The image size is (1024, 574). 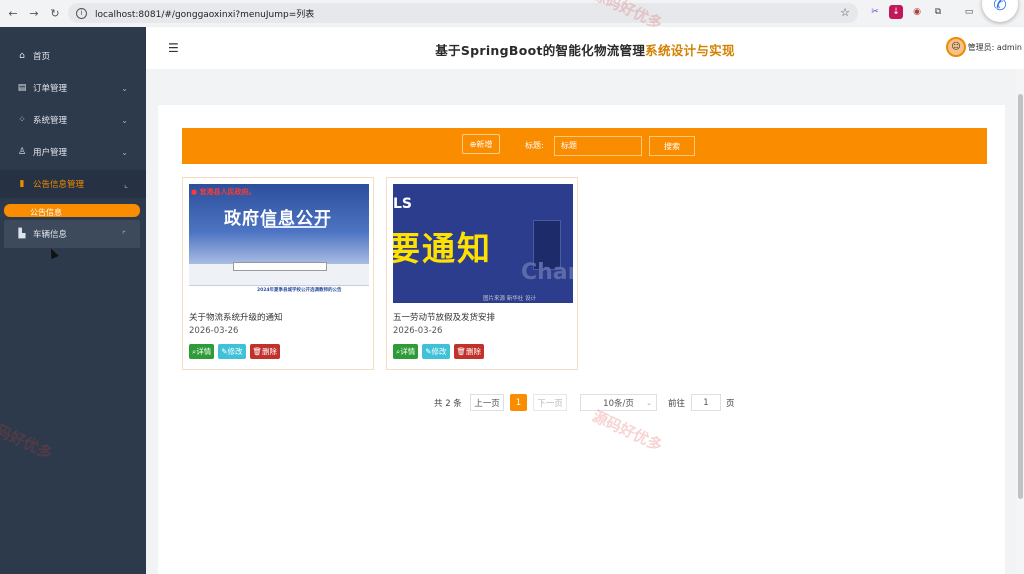 I want to click on notice-image: ● 宜港县人民政府。 政府信息公开 2024年夏季县城学校公开选调教师的公告, so click(x=279, y=243).